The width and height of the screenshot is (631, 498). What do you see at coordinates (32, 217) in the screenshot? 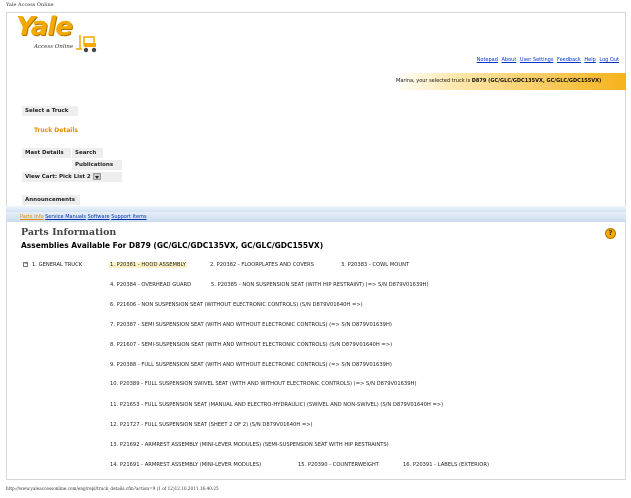
I see `subnav-parts-info: Parts Info` at bounding box center [32, 217].